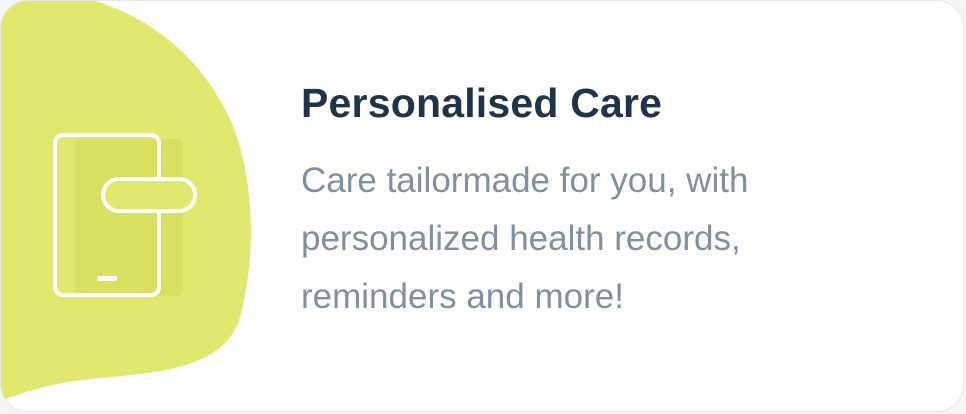  What do you see at coordinates (125, 215) in the screenshot?
I see `mobile-device-icon` at bounding box center [125, 215].